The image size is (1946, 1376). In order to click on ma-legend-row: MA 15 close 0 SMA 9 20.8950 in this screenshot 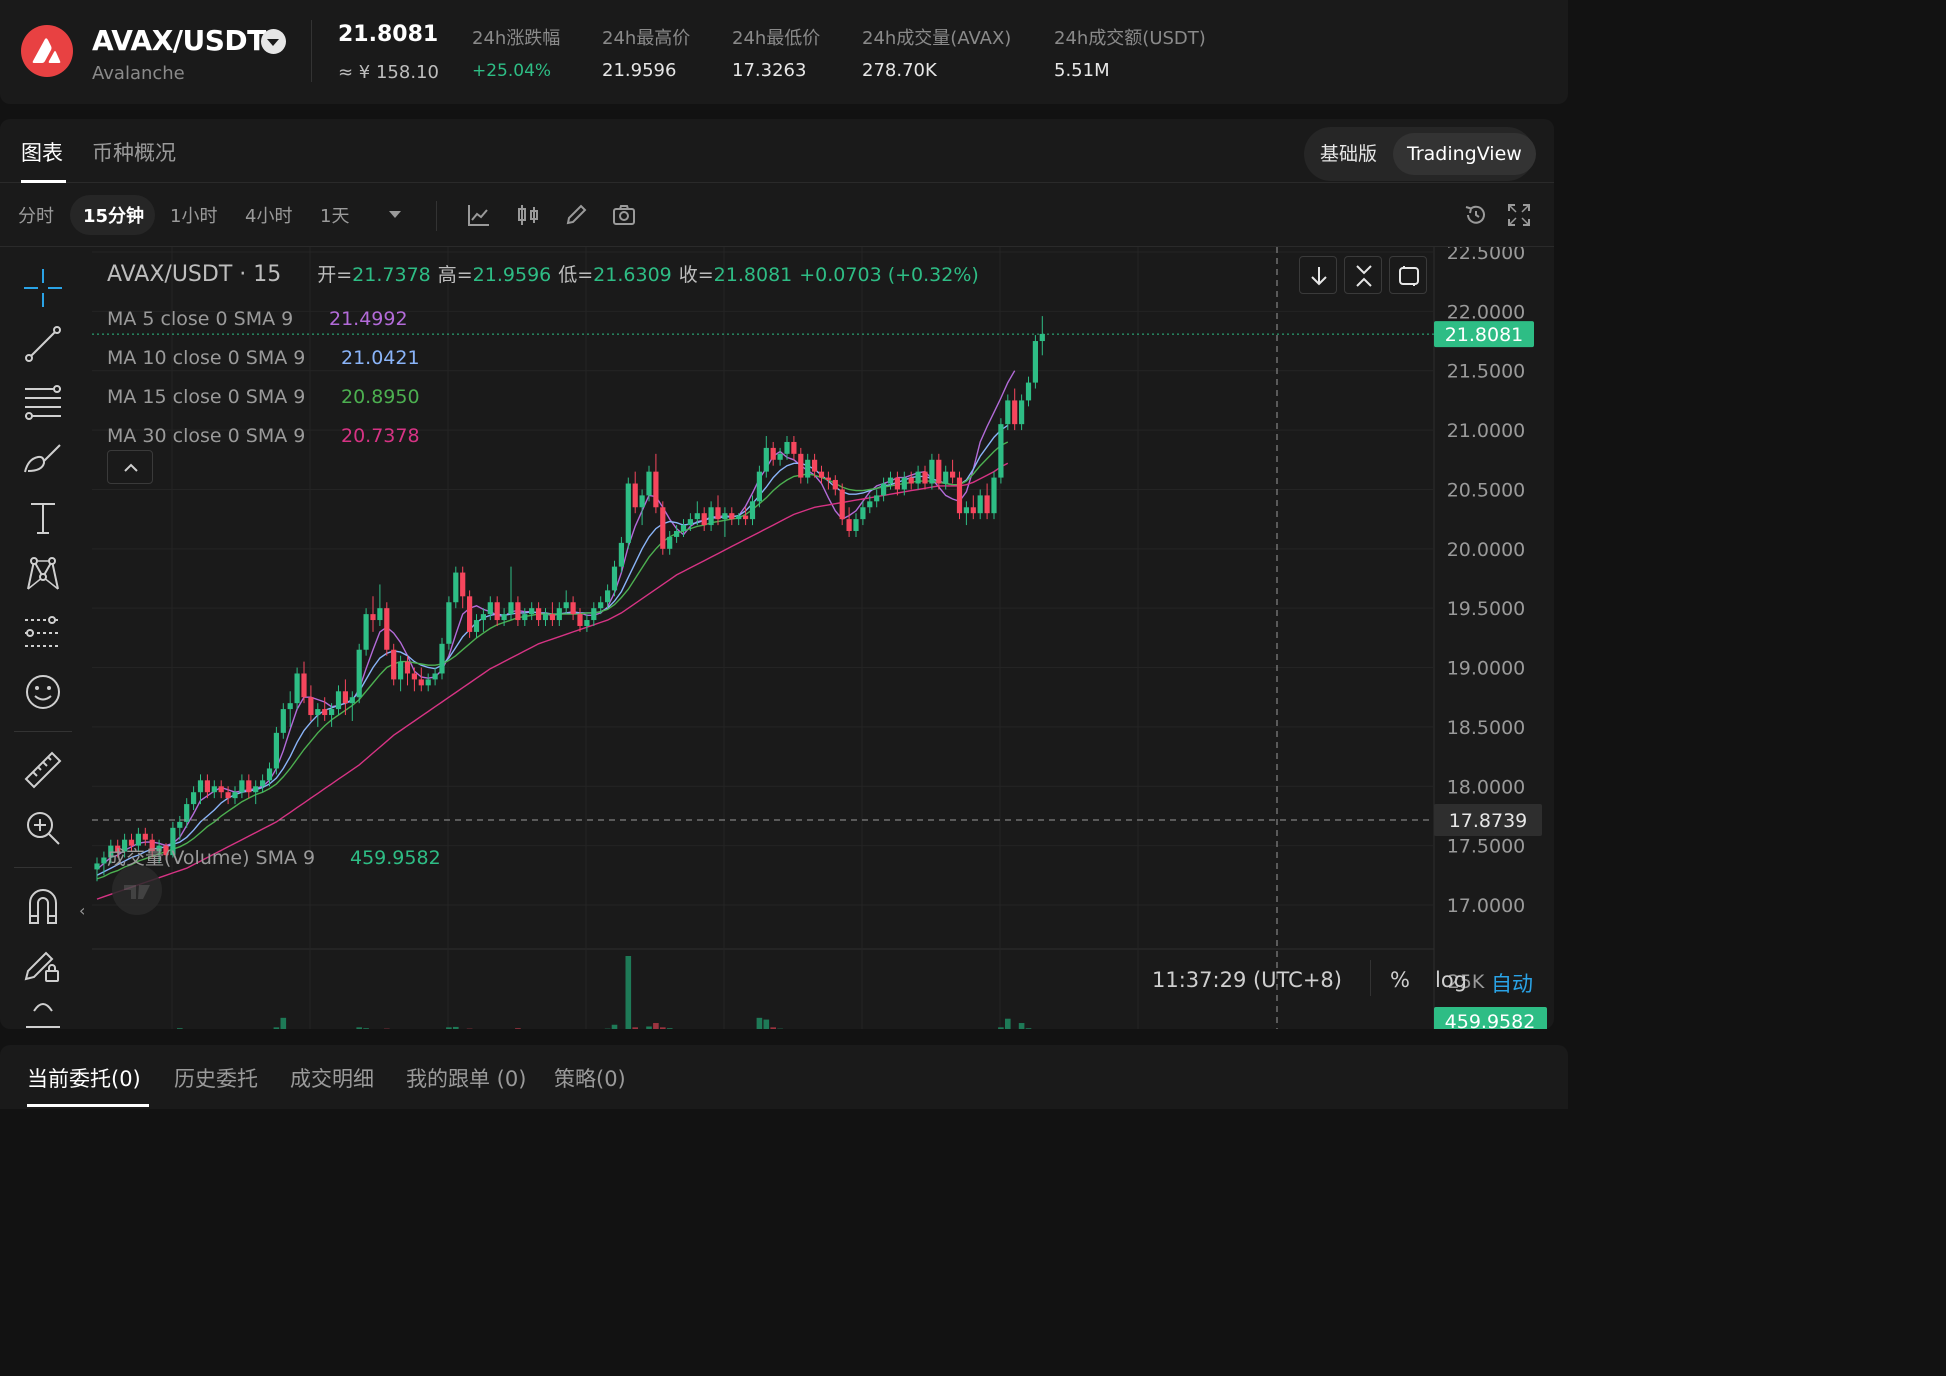, I will do `click(263, 397)`.